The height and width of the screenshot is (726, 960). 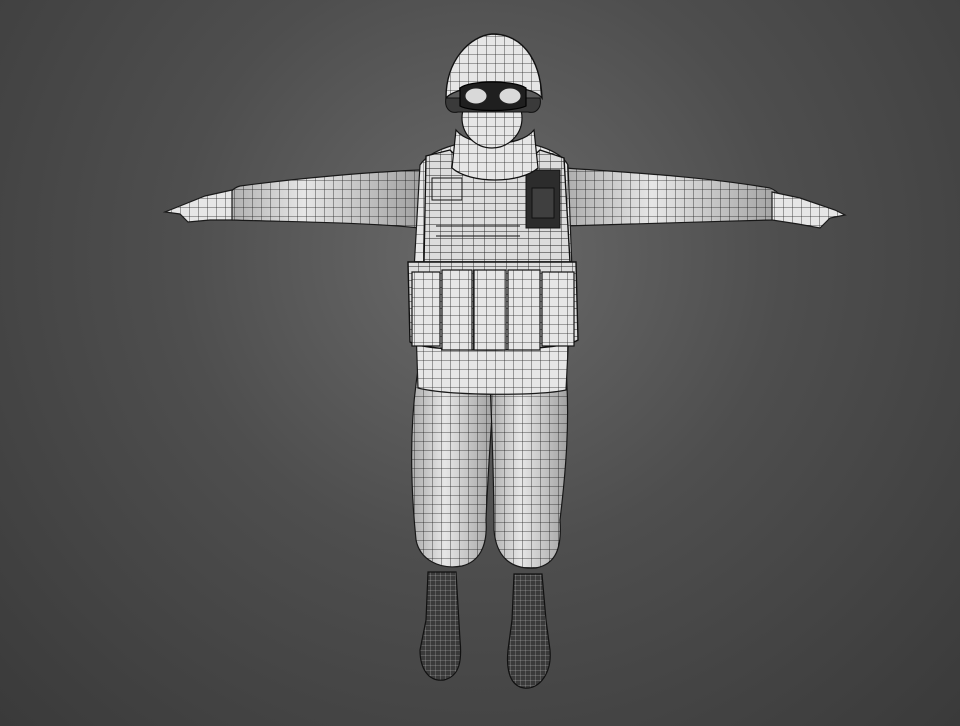 I want to click on right-arm, so click(x=705, y=198).